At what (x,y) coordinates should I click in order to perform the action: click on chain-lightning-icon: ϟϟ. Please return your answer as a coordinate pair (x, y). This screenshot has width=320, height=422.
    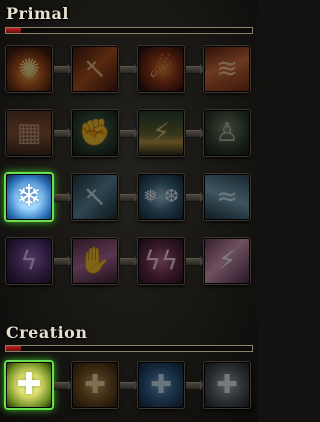
    Looking at the image, I should click on (161, 261).